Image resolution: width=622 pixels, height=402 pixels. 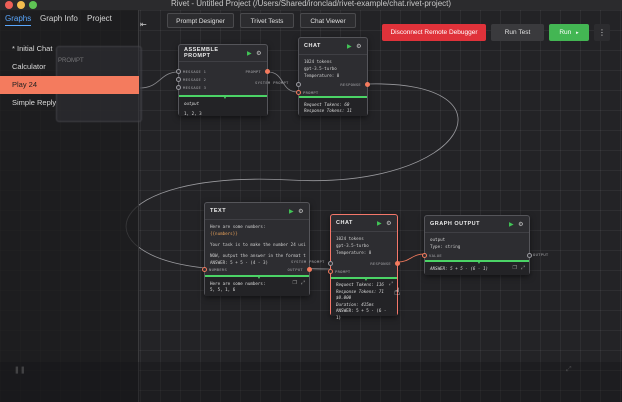 What do you see at coordinates (577, 33) in the screenshot?
I see `play-icon: ▸` at bounding box center [577, 33].